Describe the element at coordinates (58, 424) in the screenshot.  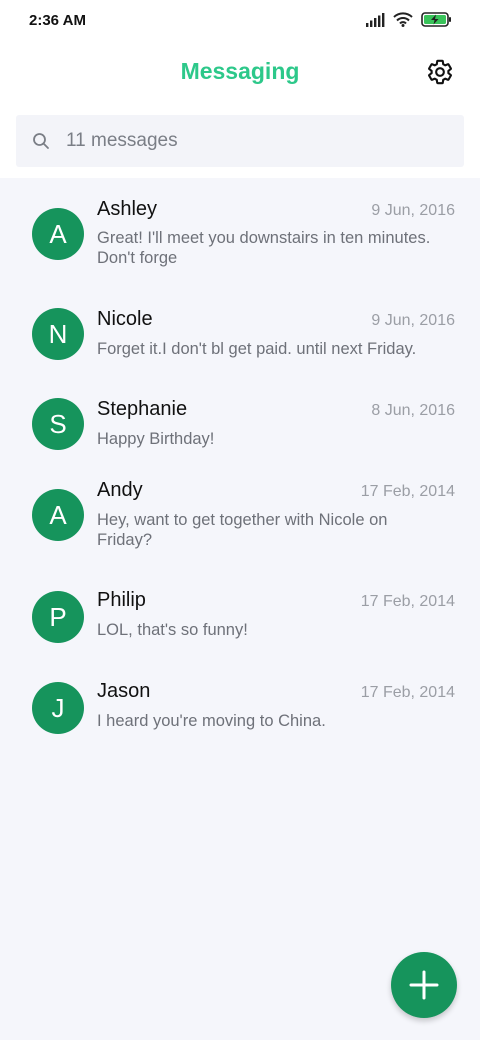
I see `avatar: S` at that location.